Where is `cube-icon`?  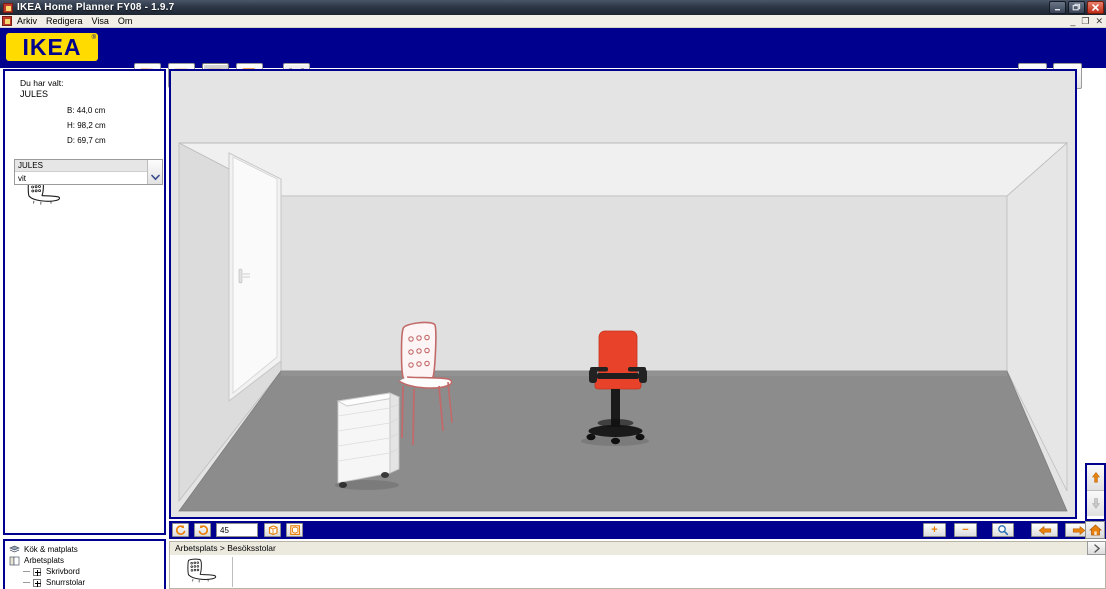 cube-icon is located at coordinates (273, 530).